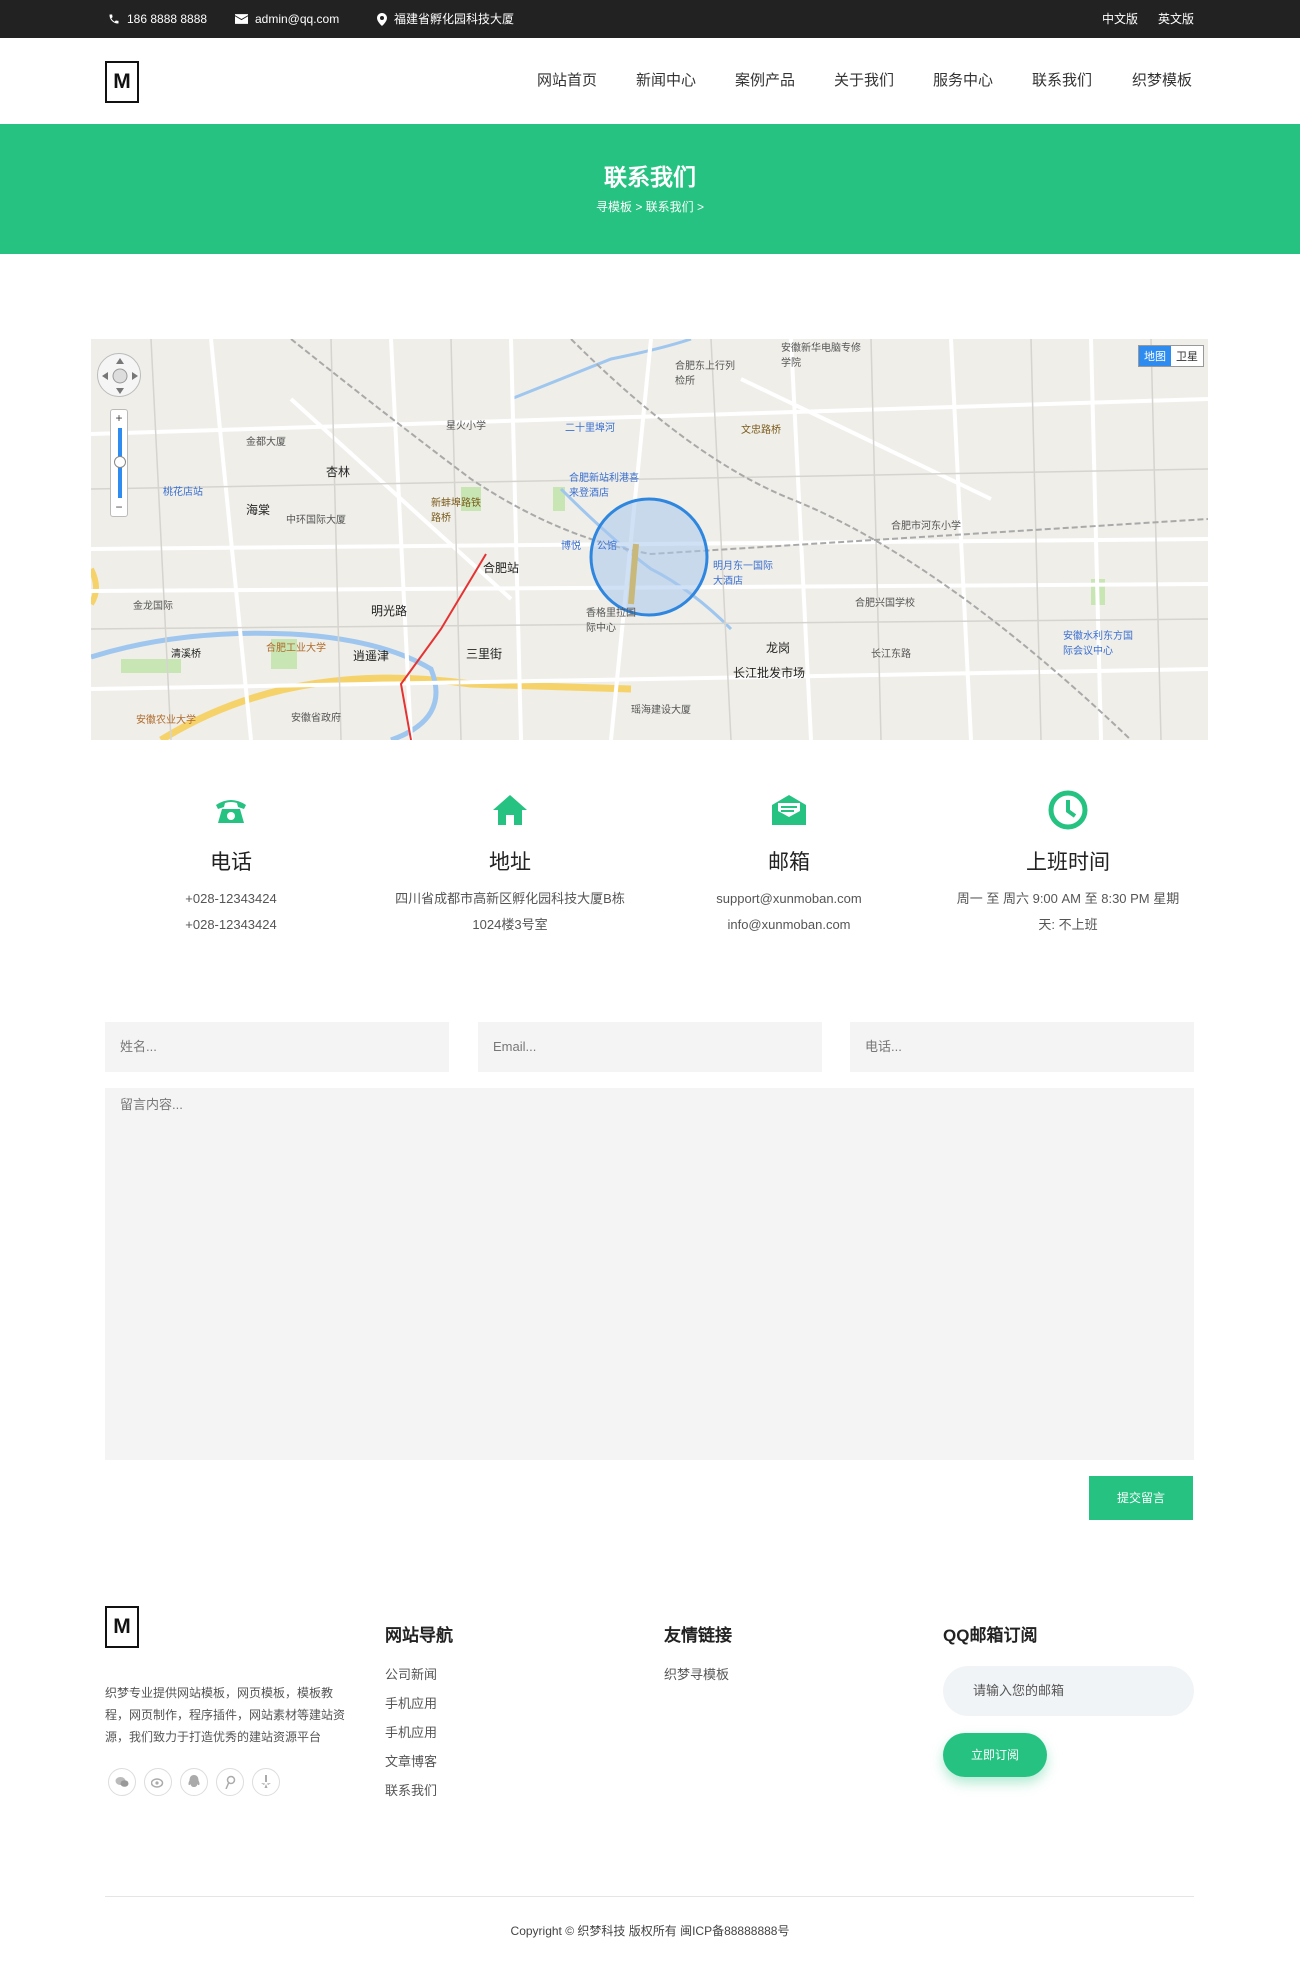  Describe the element at coordinates (454, 19) in the screenshot. I see `topbar-address-text: 福建省孵化园科技大厦` at that location.